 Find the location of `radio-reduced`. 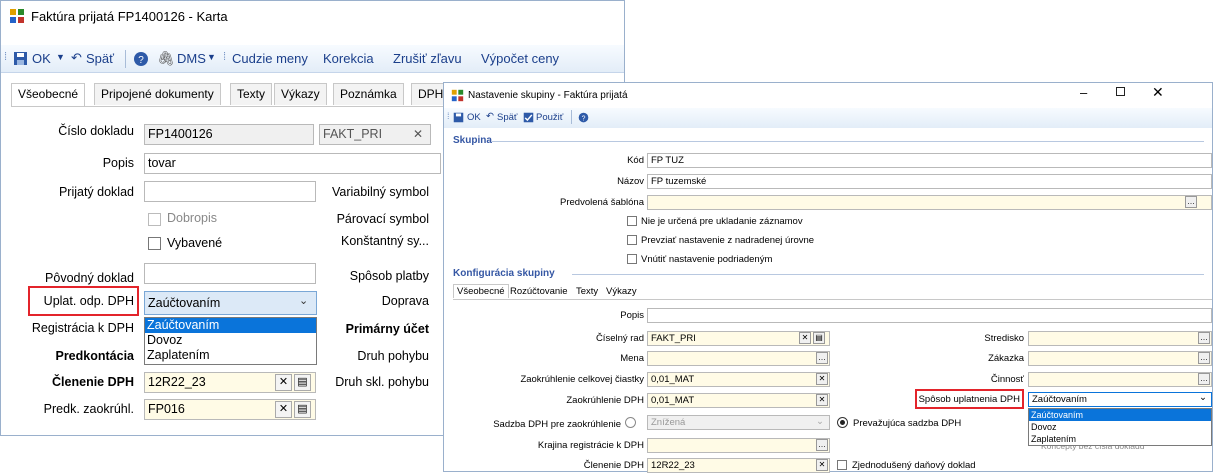

radio-reduced is located at coordinates (630, 422).